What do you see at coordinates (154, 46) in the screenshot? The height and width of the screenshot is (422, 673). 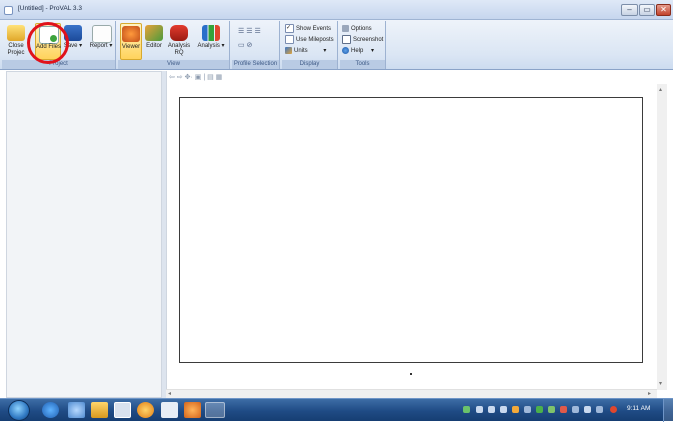 I see `editor-label: Editor` at bounding box center [154, 46].